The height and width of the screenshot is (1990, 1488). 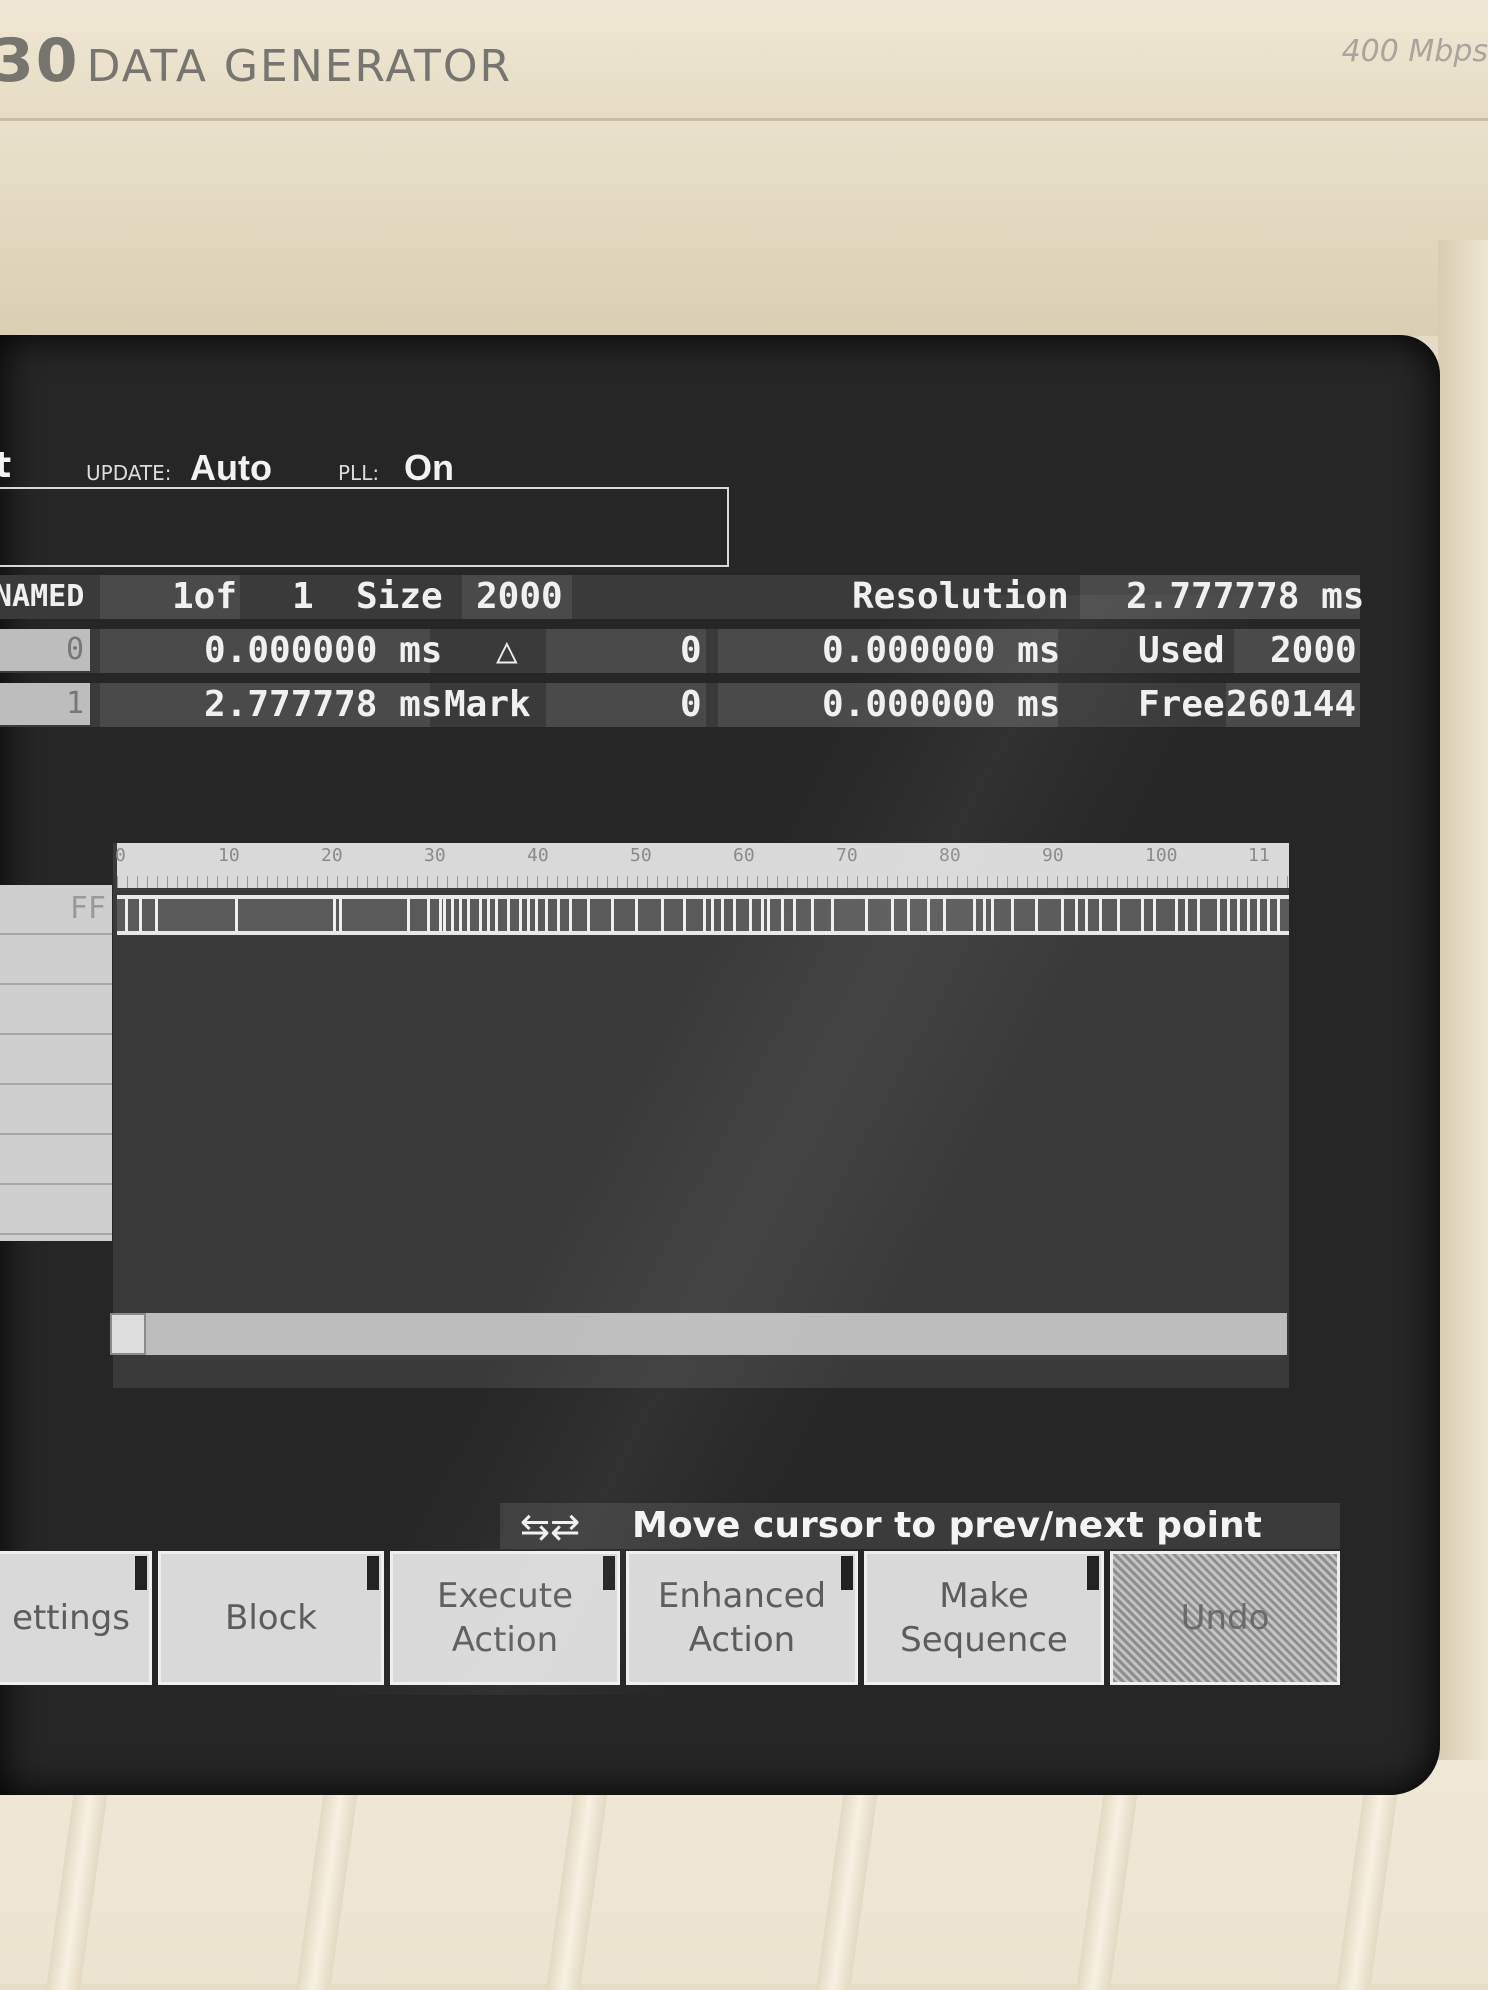 I want to click on ruler-tick-label: 20, so click(x=332, y=855).